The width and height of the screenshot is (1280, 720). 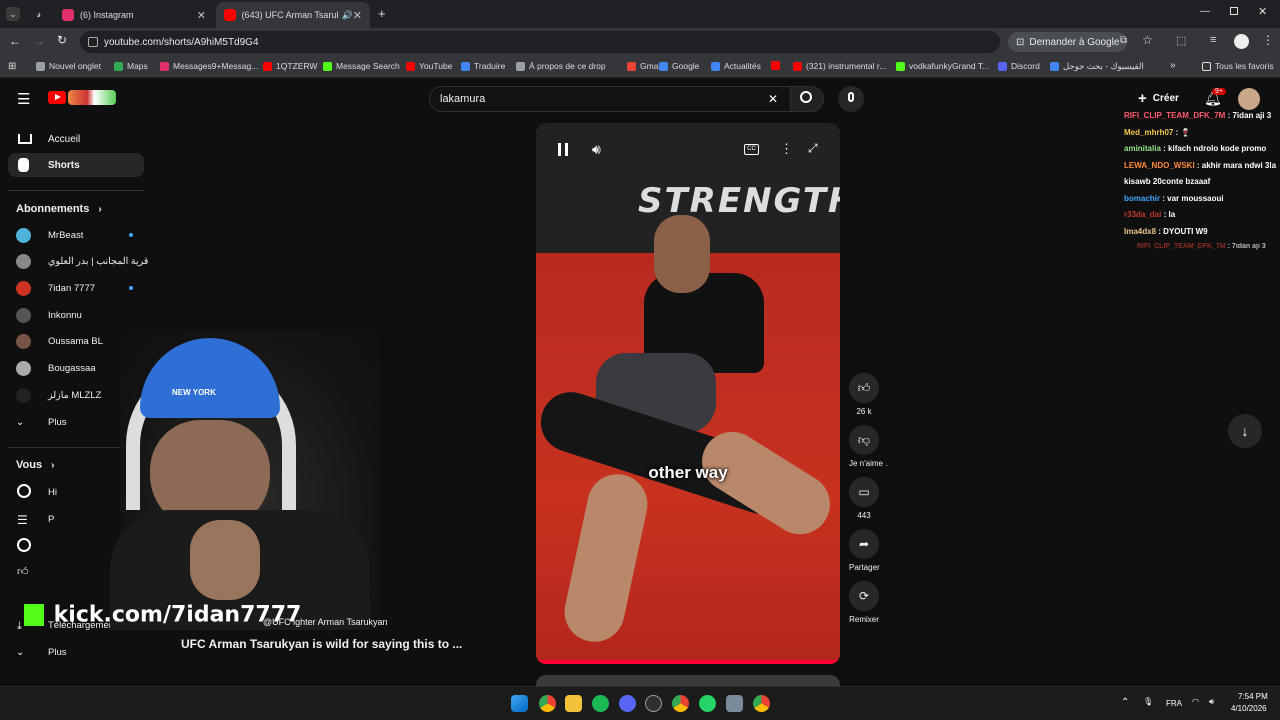 I want to click on back-icon: ←, so click(x=15, y=41).